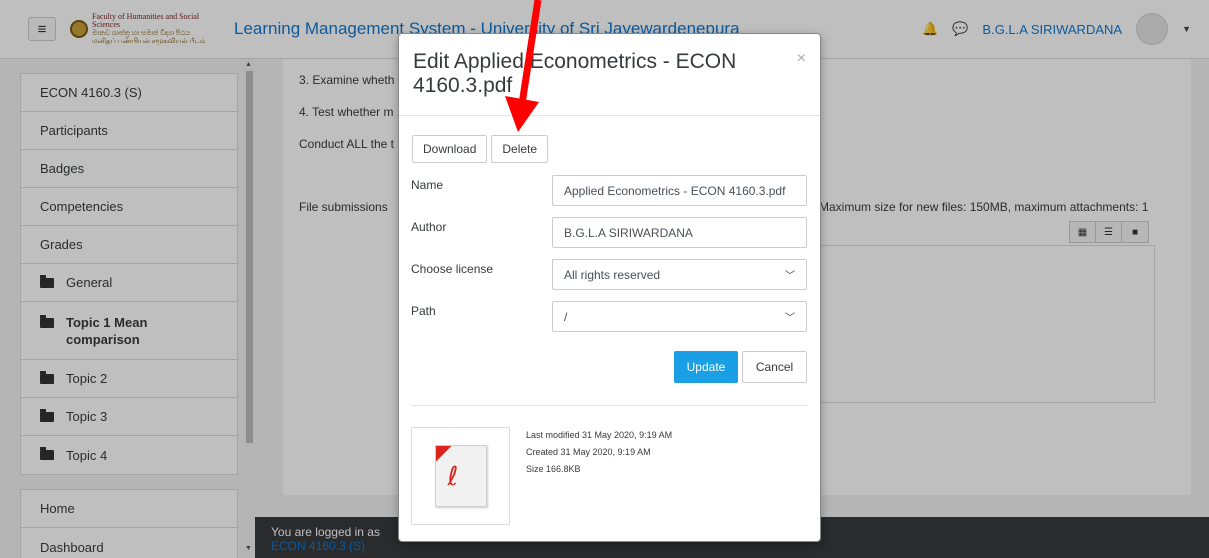  I want to click on annotation-arrow-icon, so click(523, 66).